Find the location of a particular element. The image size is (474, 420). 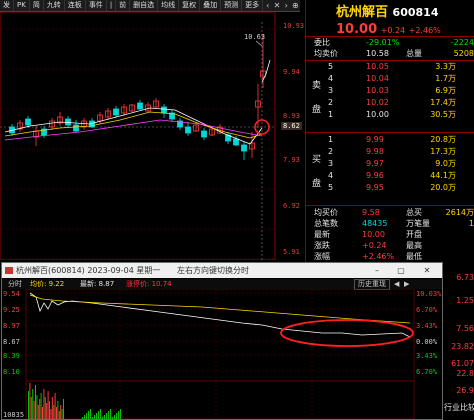

sell-volume: 1.7万 is located at coordinates (445, 78).